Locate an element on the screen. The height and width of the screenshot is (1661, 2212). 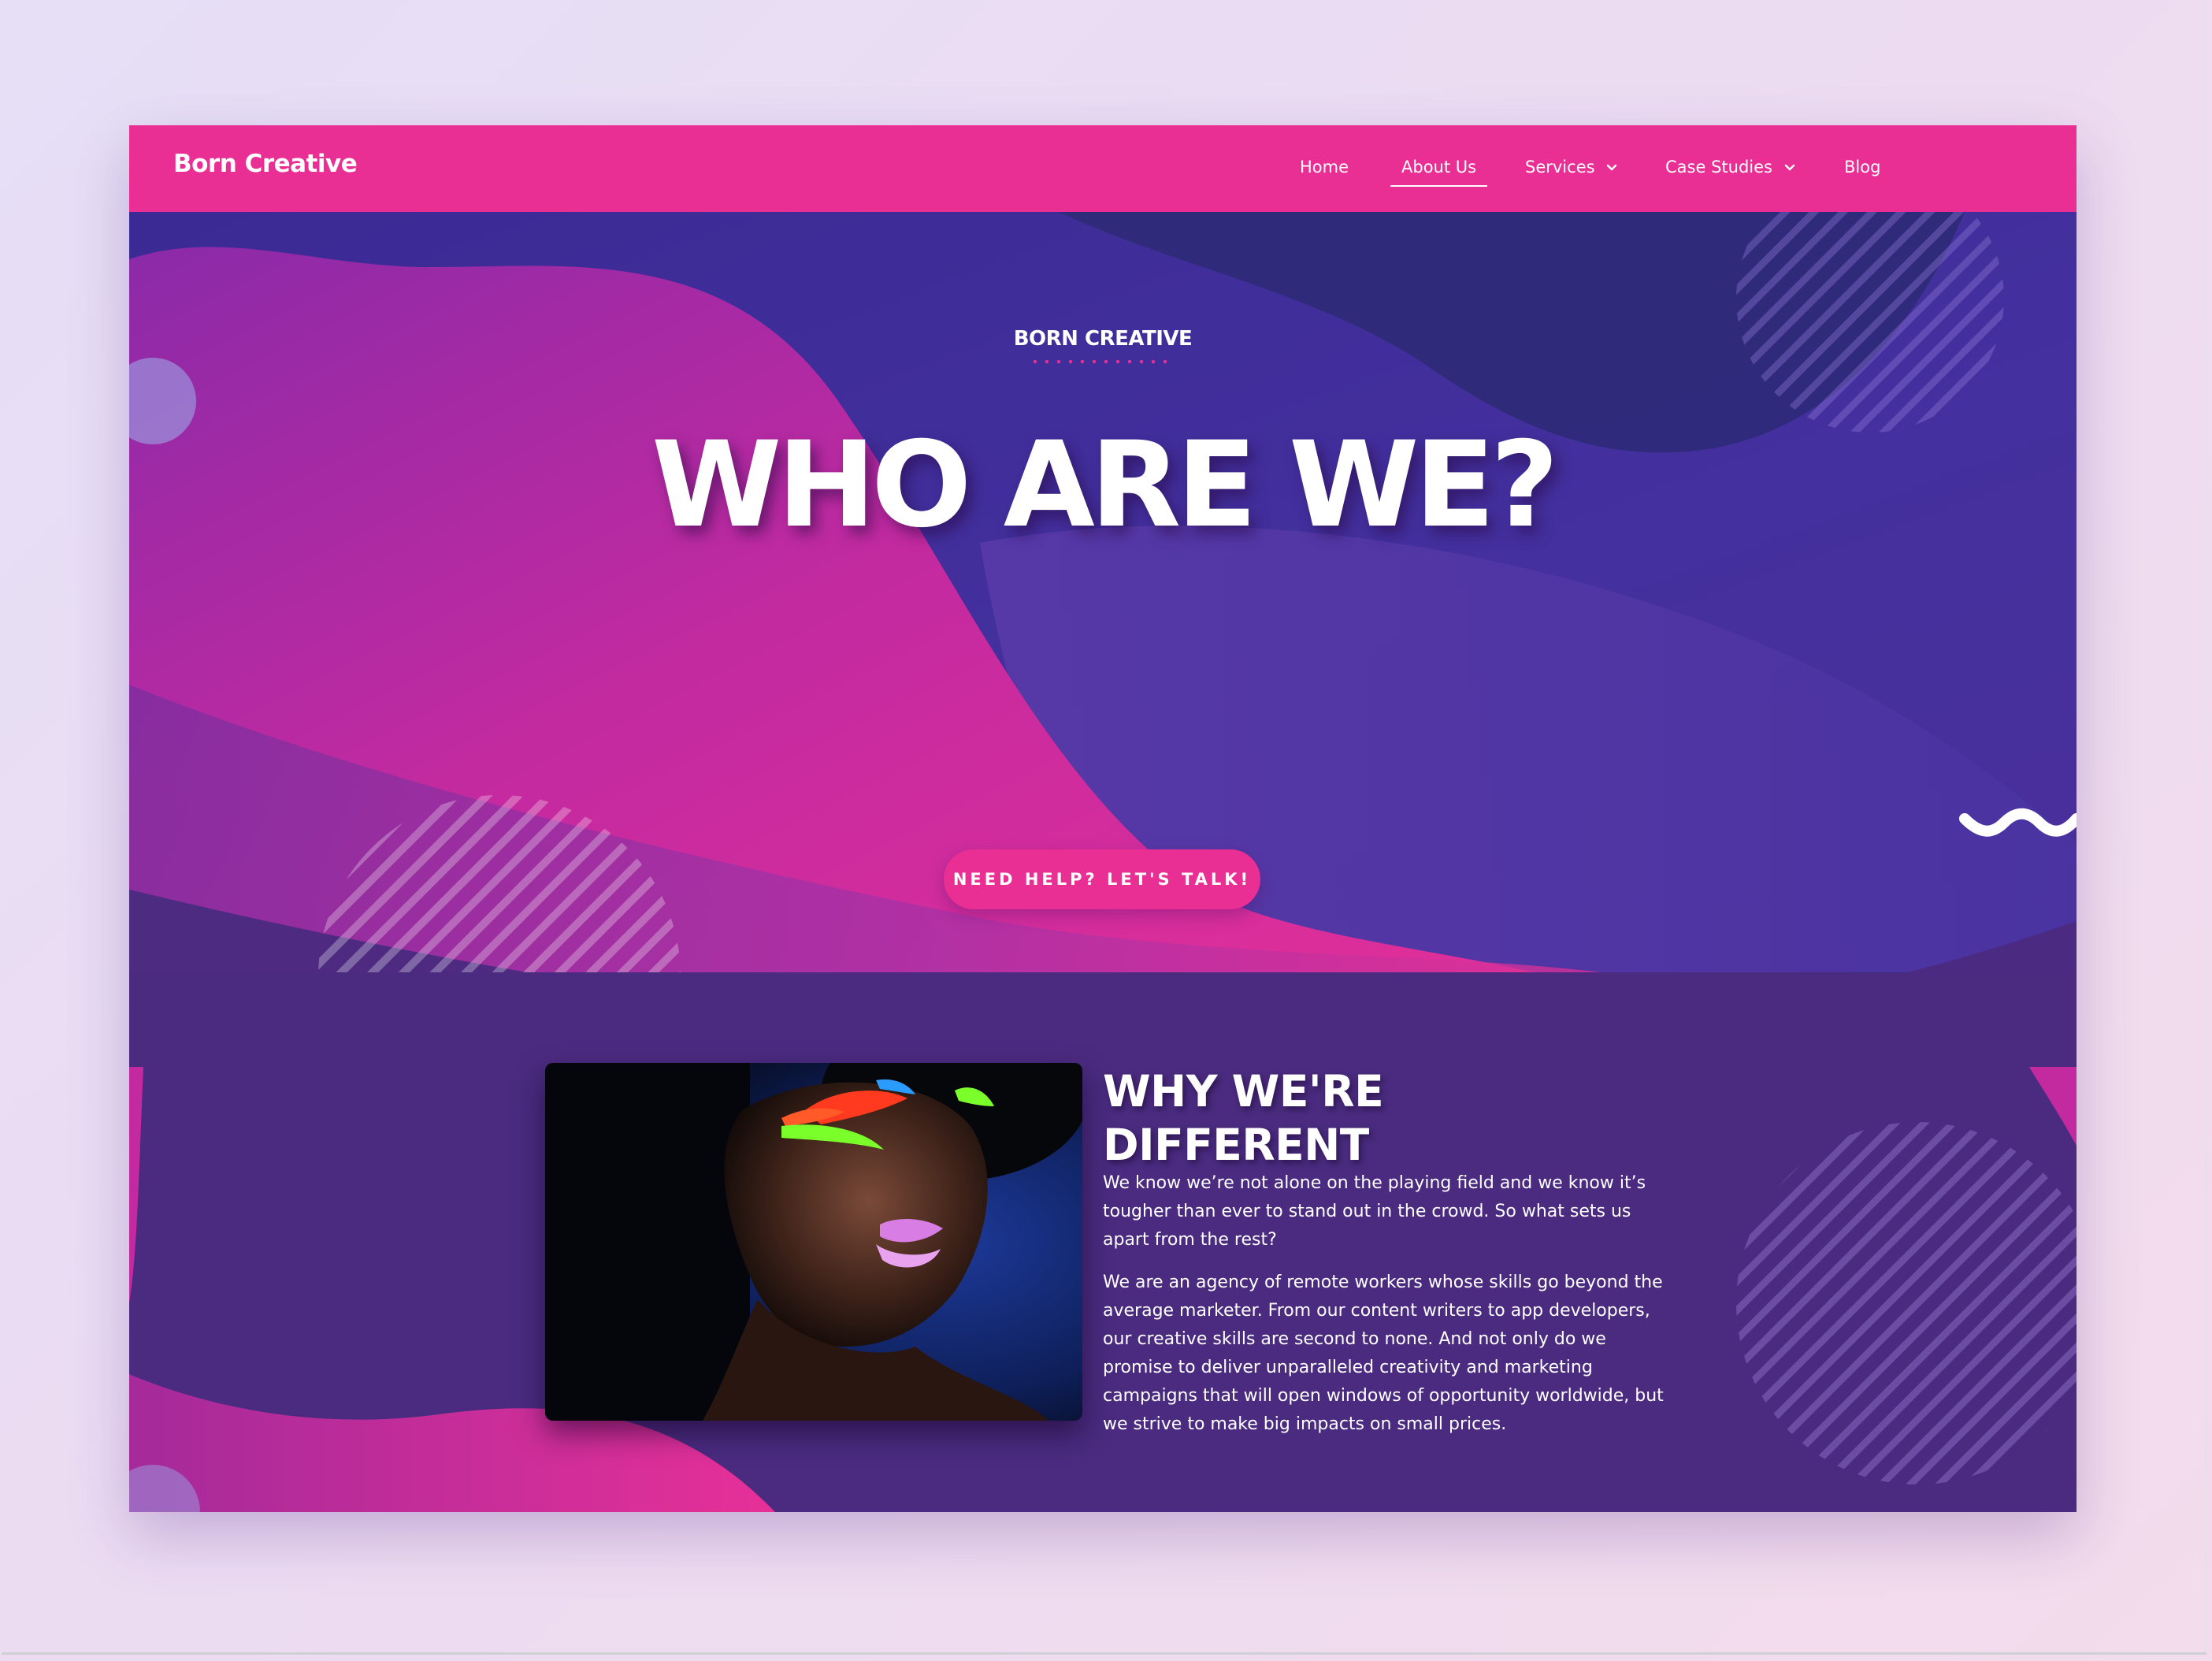
nav-item-case-studies-label: Case Studies is located at coordinates (1718, 167).